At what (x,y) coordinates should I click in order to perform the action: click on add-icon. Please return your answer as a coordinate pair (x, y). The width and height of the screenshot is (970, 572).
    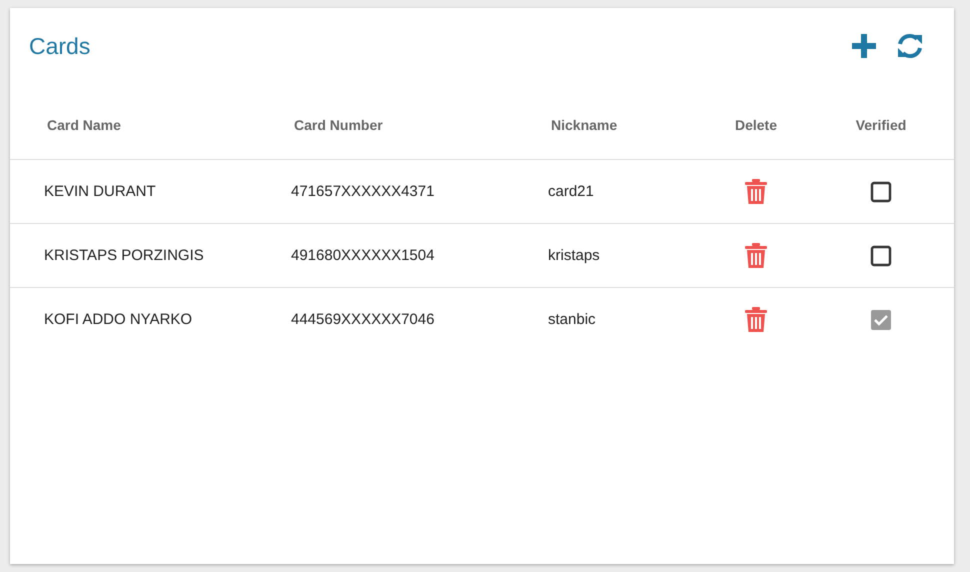
    Looking at the image, I should click on (864, 46).